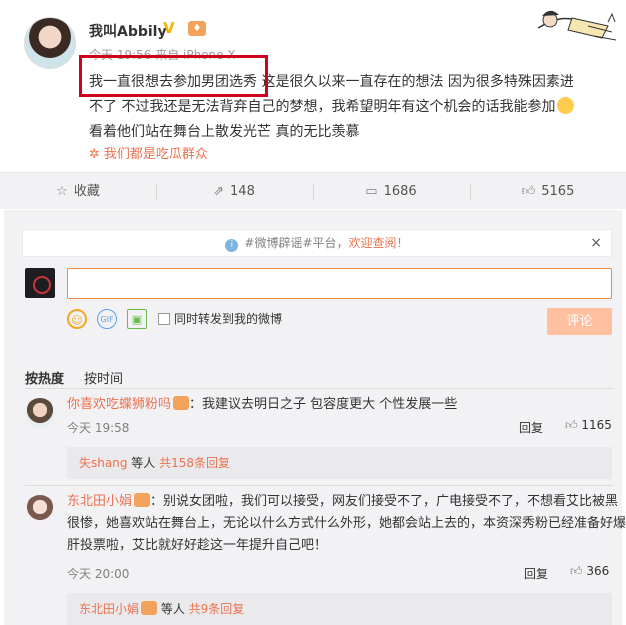 The image size is (626, 625). I want to click on doodle-illustration-icon, so click(577, 25).